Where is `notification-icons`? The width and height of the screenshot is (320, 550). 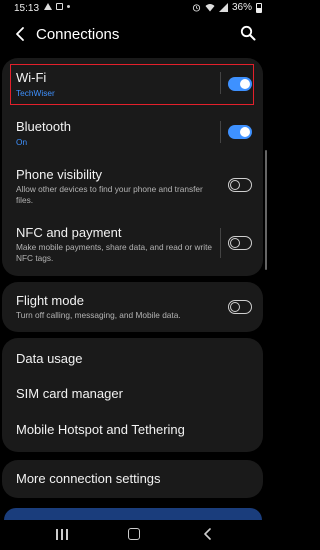
notification-icons is located at coordinates (57, 6).